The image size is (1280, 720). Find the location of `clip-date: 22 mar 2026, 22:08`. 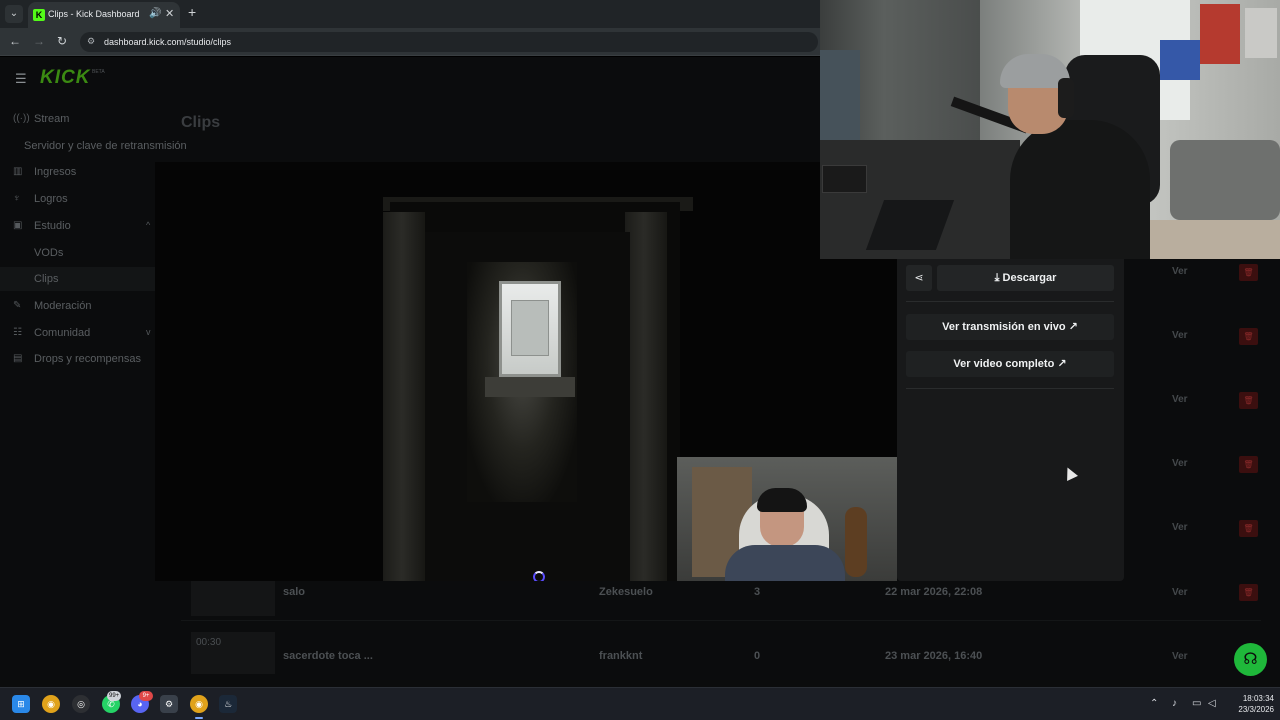

clip-date: 22 mar 2026, 22:08 is located at coordinates (934, 592).